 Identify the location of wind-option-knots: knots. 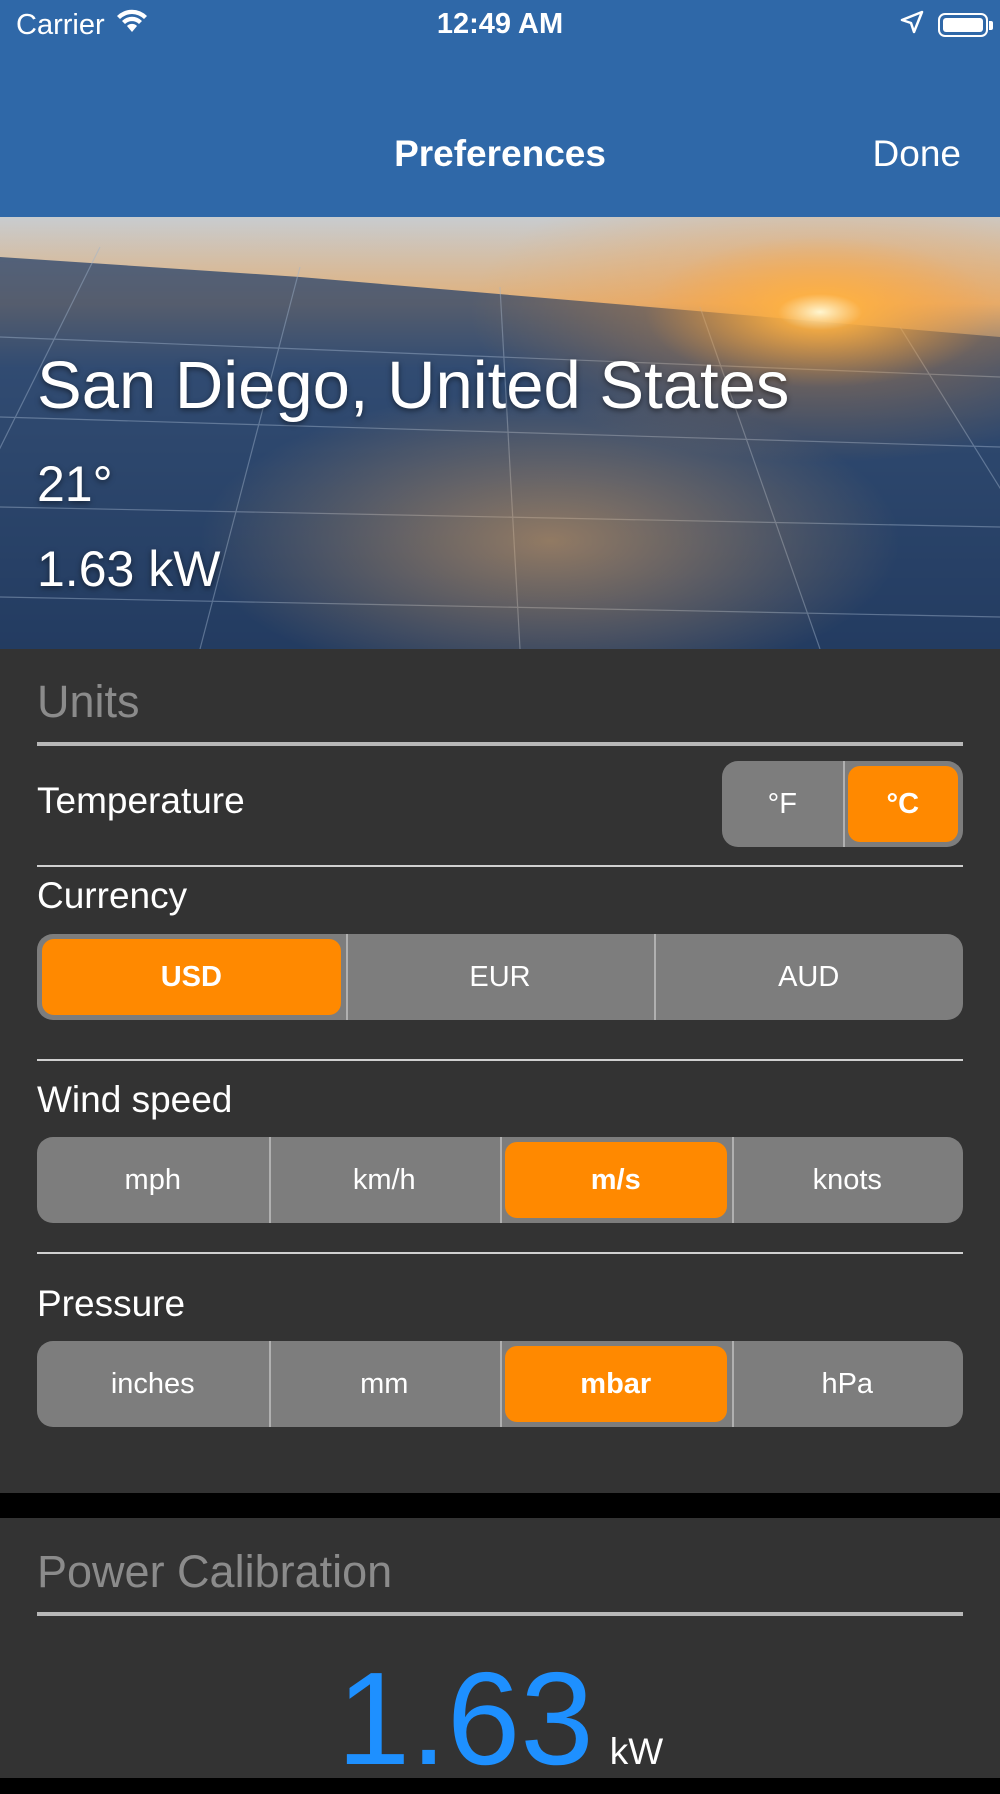
(847, 1180).